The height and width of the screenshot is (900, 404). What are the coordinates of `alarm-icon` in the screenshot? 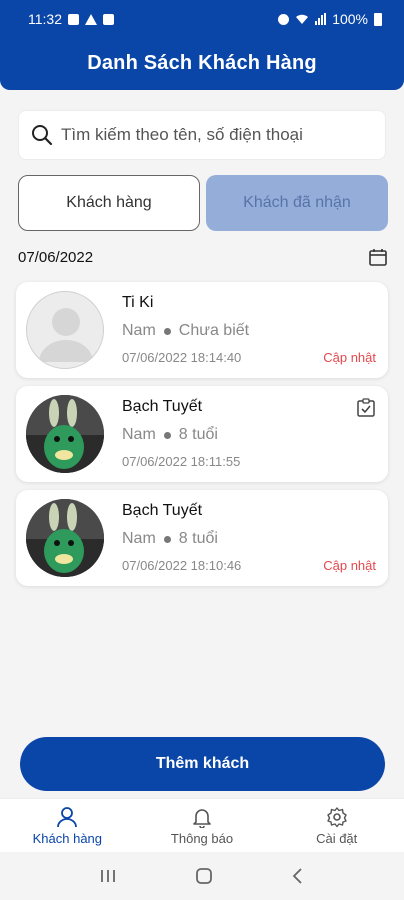 It's located at (284, 19).